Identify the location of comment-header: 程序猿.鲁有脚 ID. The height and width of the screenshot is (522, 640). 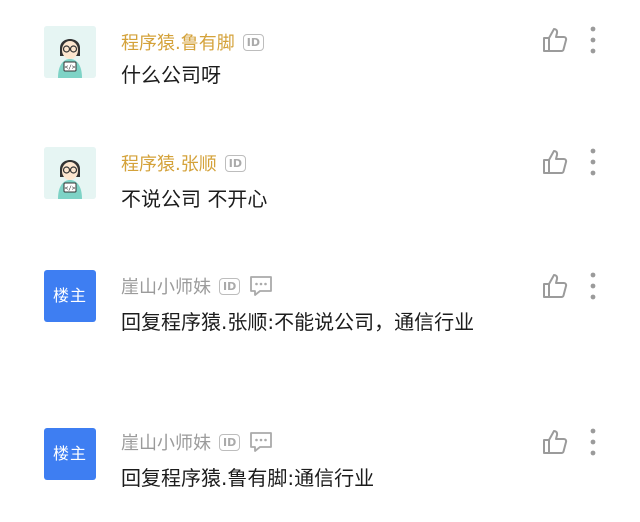
(192, 42).